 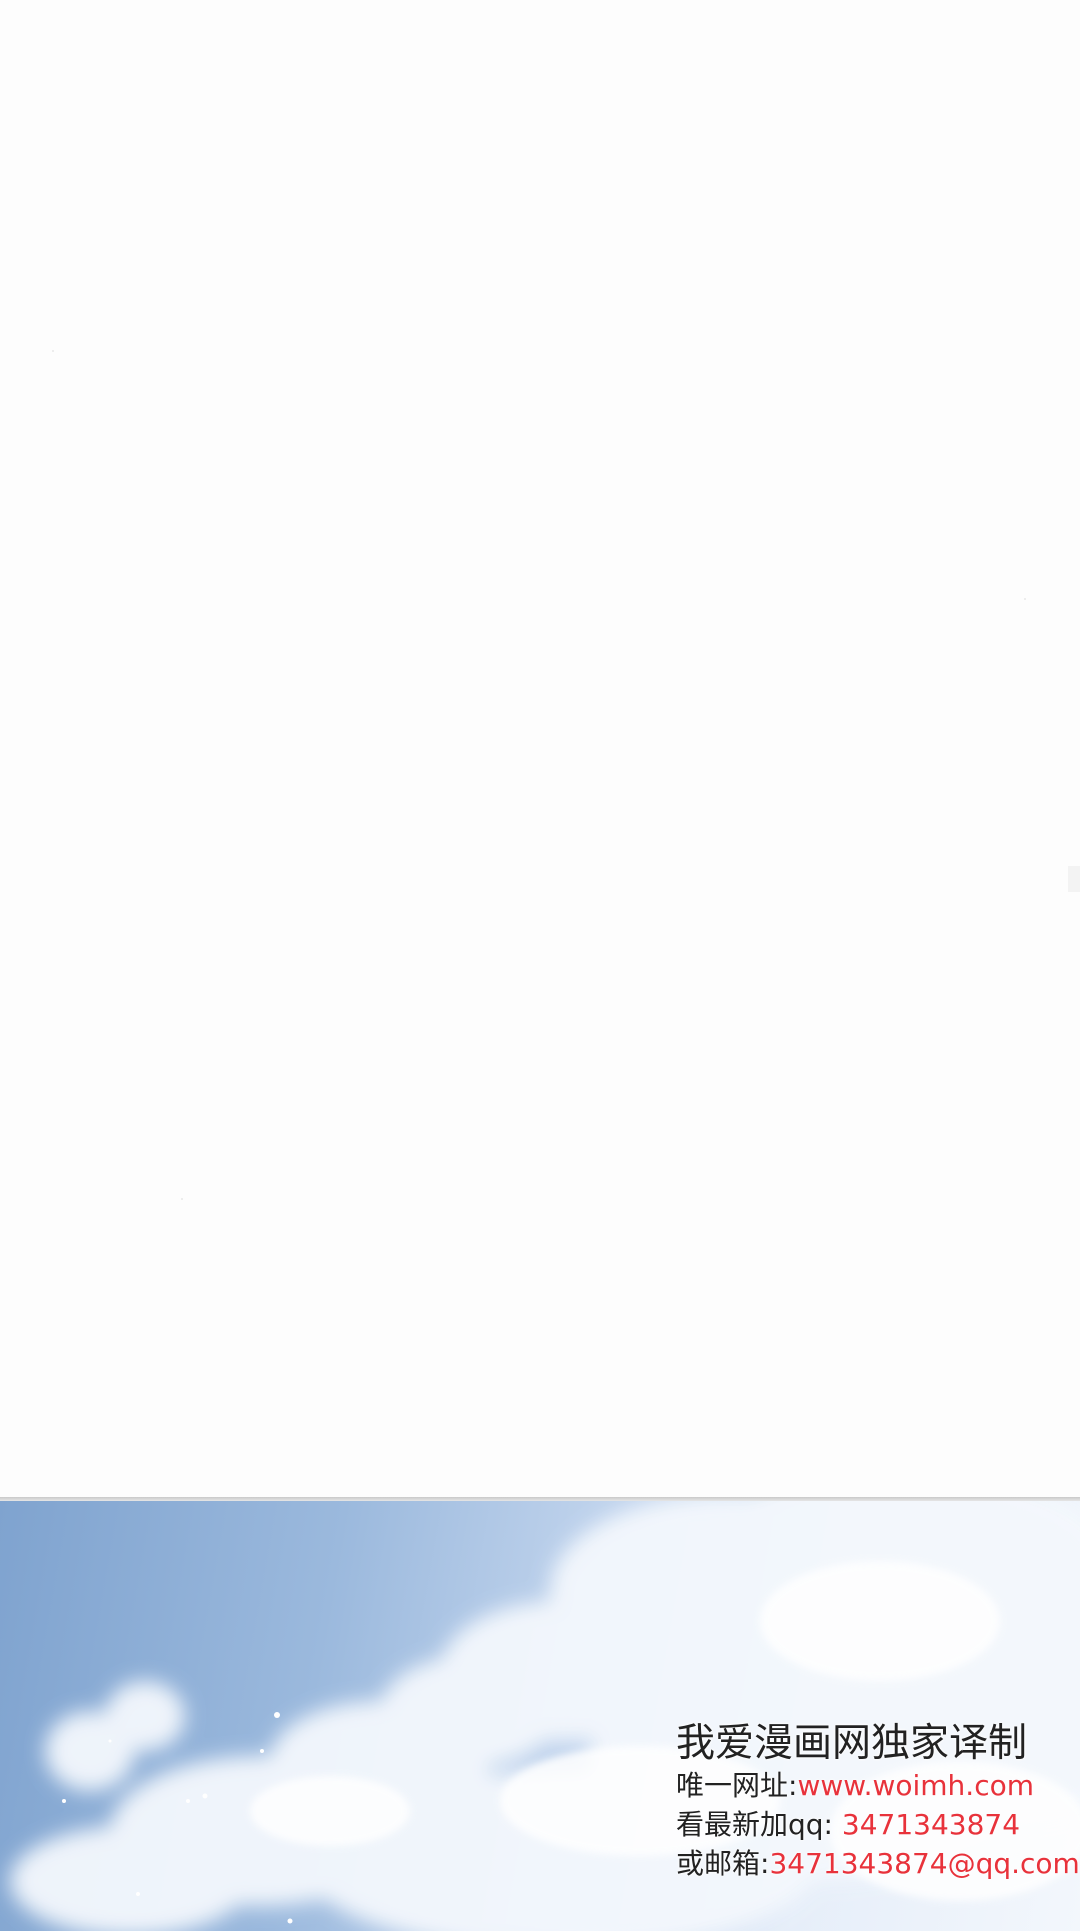 What do you see at coordinates (915, 1785) in the screenshot?
I see `watermark-url-link: www.woimh.com` at bounding box center [915, 1785].